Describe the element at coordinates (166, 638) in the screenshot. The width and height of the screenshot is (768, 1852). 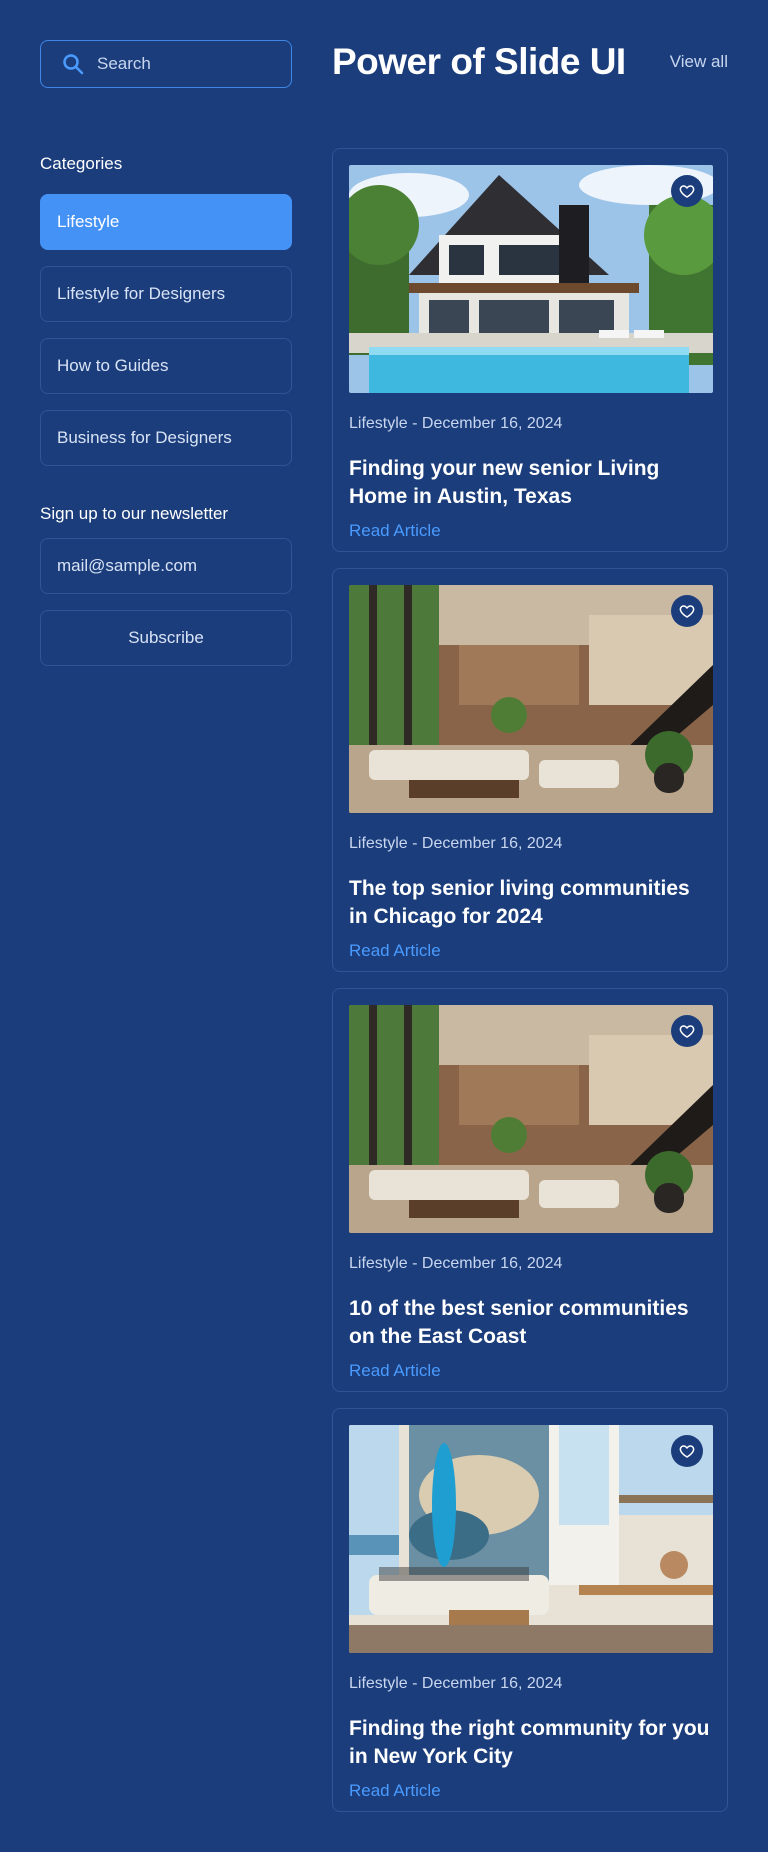
I see `subscribe-button: Subscribe` at that location.